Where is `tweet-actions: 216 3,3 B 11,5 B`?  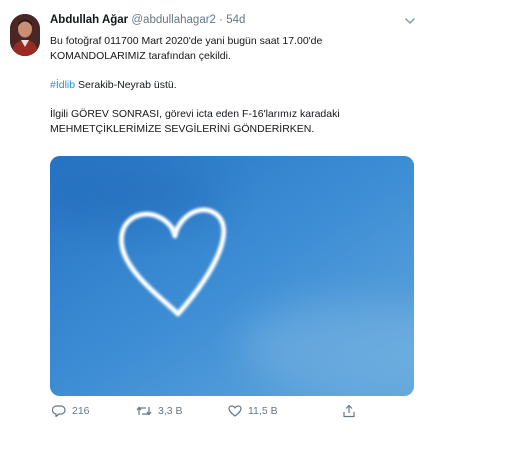 tweet-actions: 216 3,3 B 11,5 B is located at coordinates (207, 414).